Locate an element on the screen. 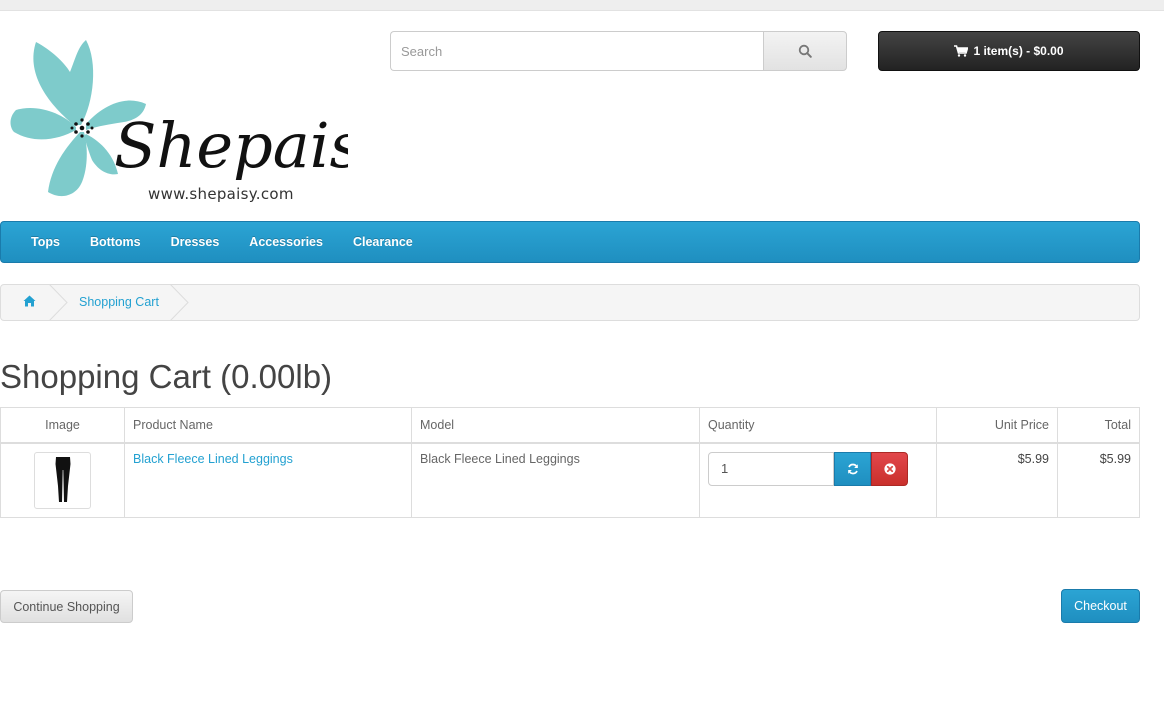 Image resolution: width=1164 pixels, height=704 pixels. column-header-quantity: Quantity is located at coordinates (818, 425).